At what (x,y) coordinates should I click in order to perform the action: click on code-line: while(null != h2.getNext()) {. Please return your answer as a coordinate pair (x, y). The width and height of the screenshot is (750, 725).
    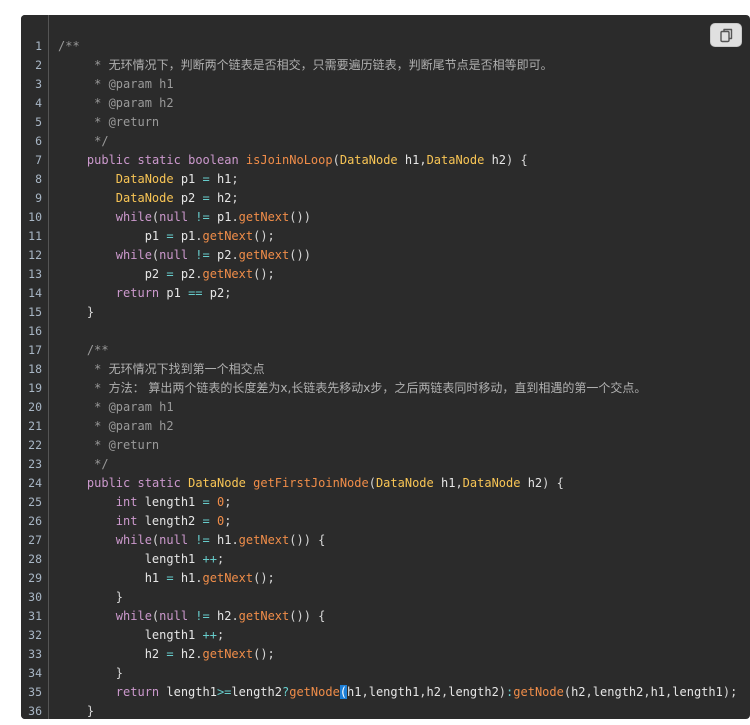
    Looking at the image, I should click on (192, 616).